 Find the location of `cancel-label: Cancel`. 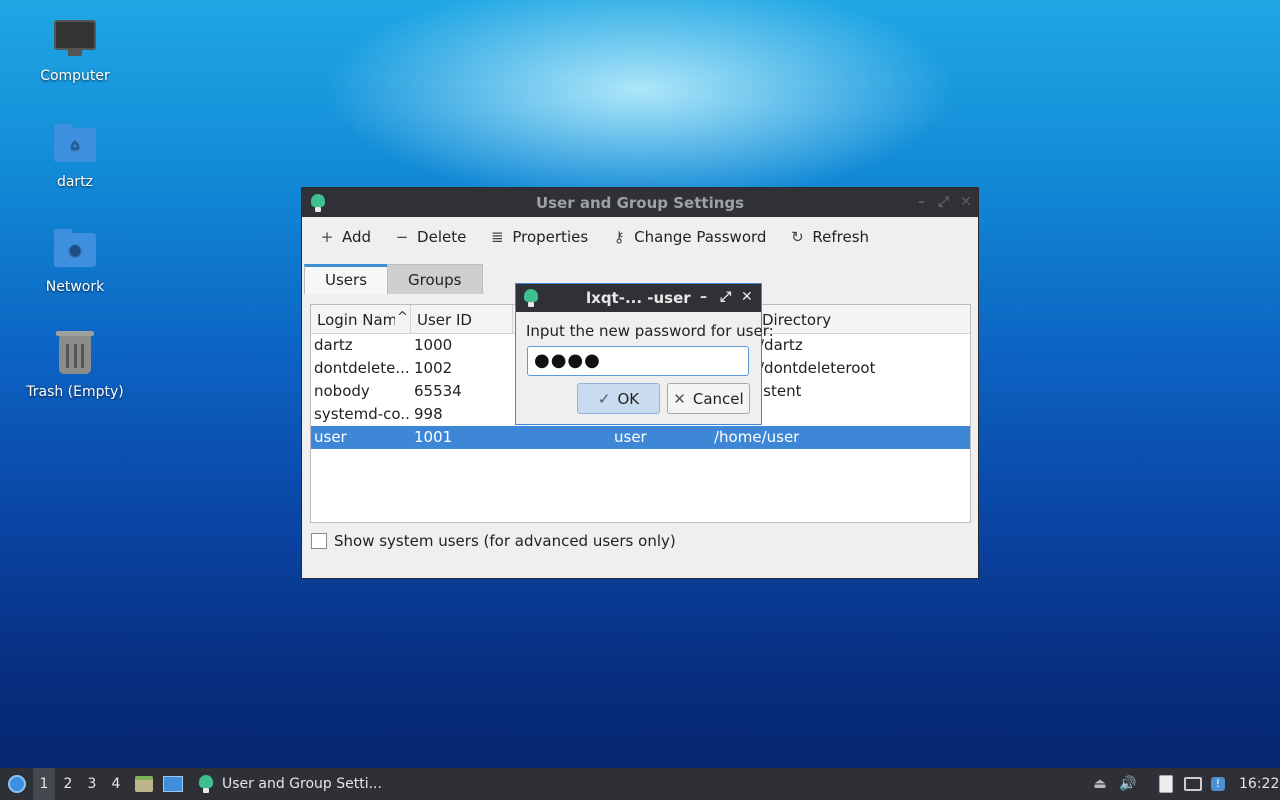

cancel-label: Cancel is located at coordinates (718, 398).